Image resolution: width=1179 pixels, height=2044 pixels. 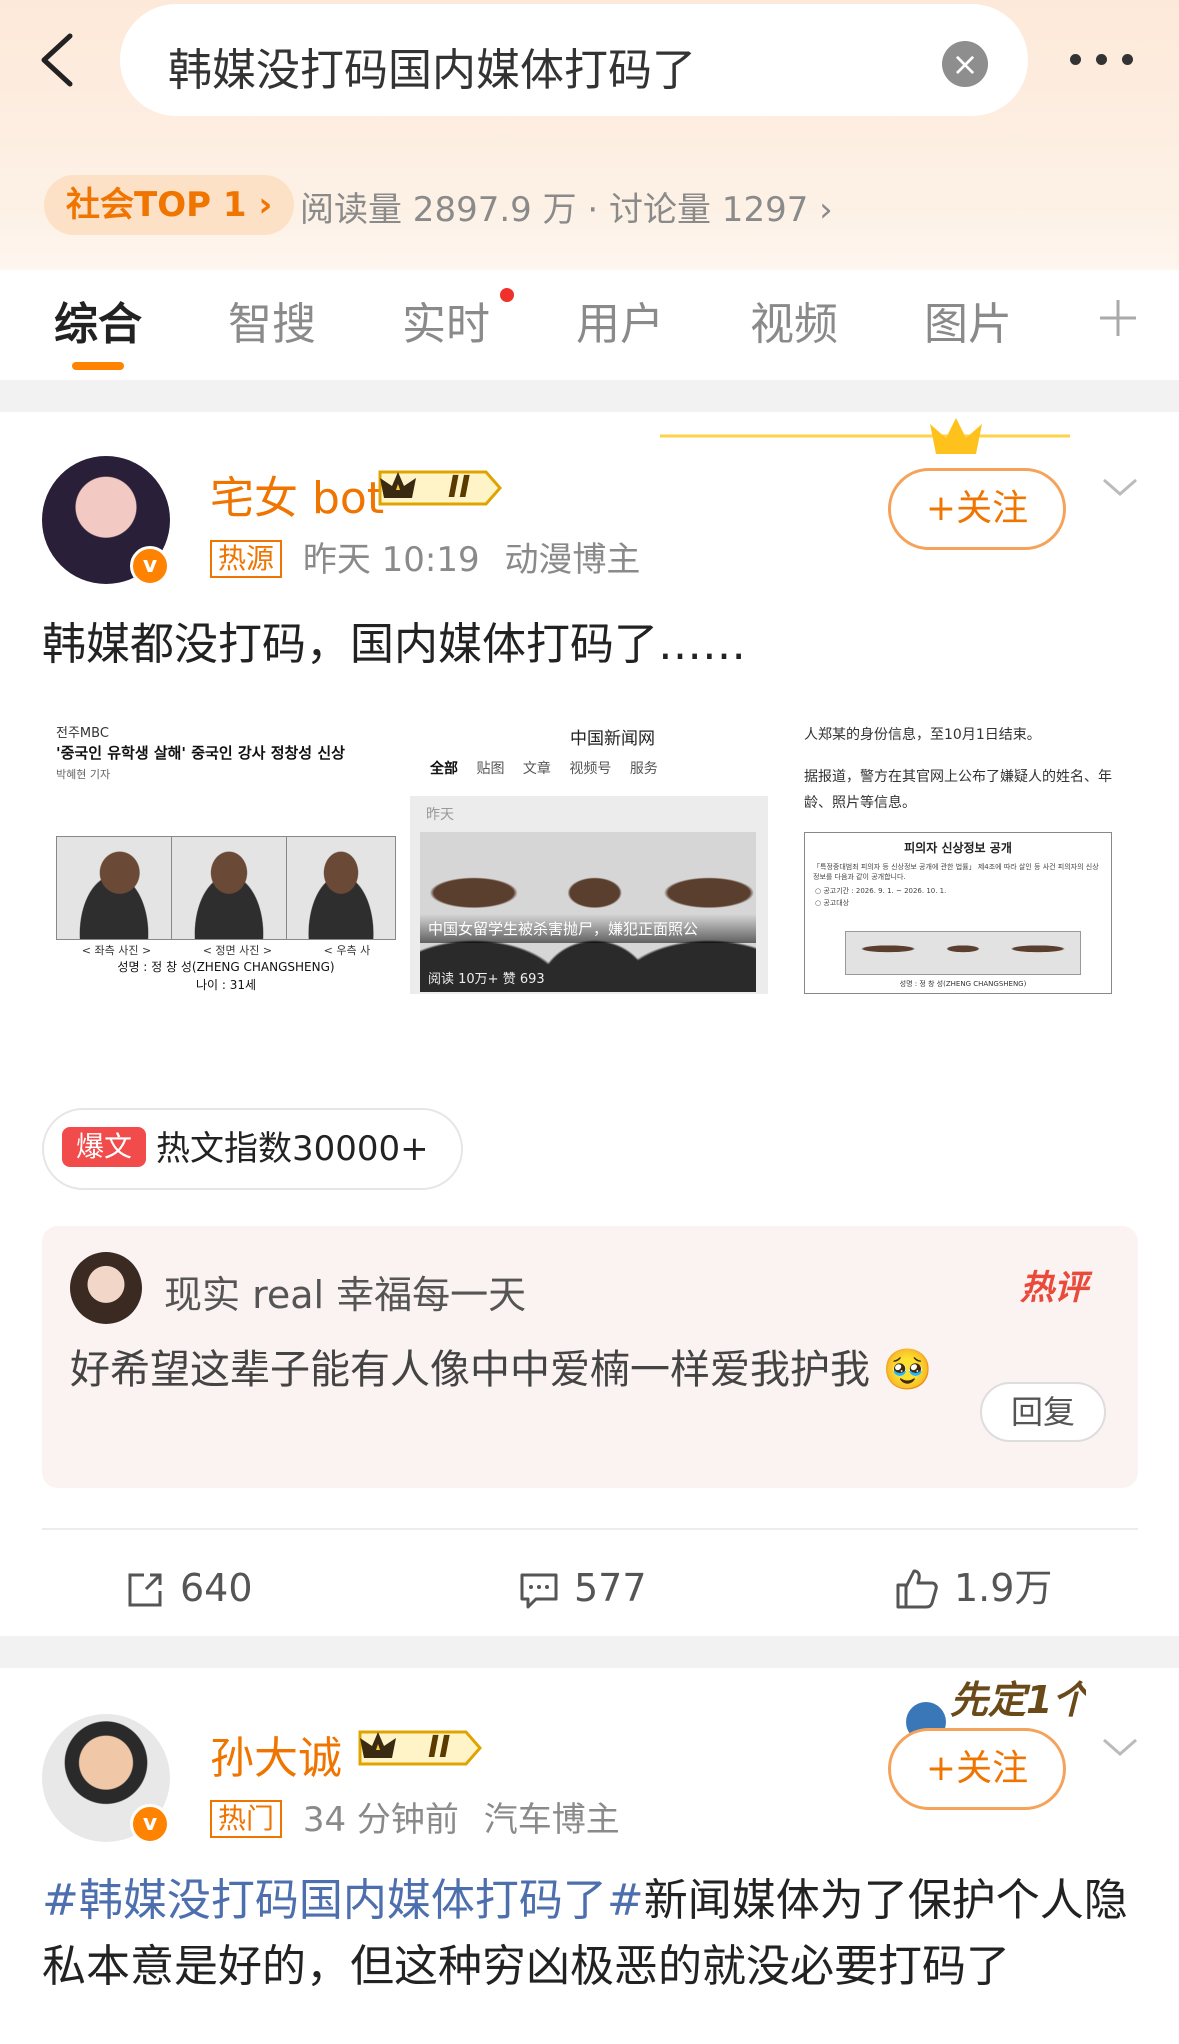 What do you see at coordinates (83, 774) in the screenshot?
I see `image-reporter: 박혜현 기자` at bounding box center [83, 774].